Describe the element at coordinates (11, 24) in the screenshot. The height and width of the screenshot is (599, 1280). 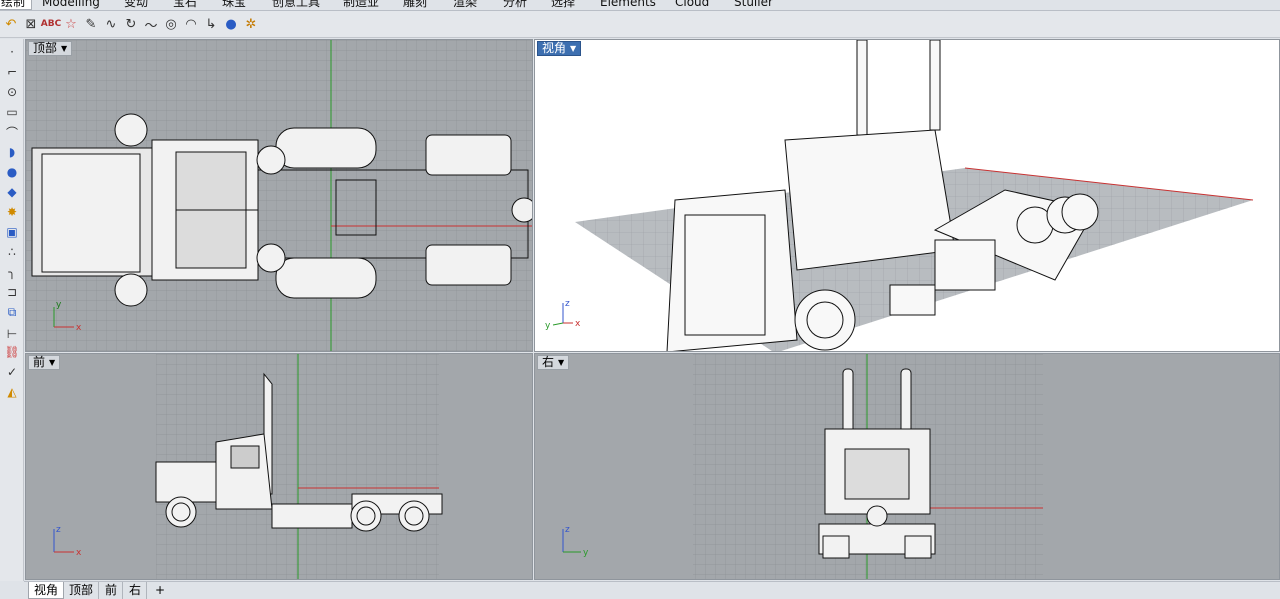
I see `undo-arrow-icon: ↶` at that location.